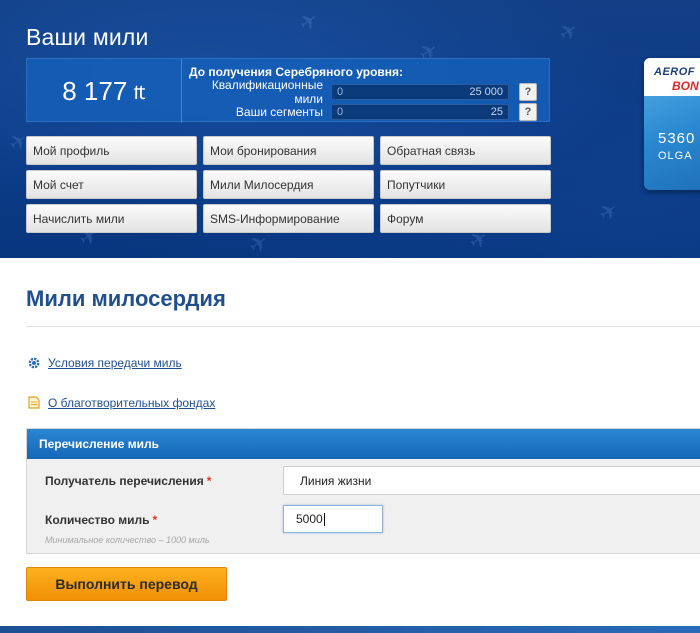 The image size is (700, 633). I want to click on segments-help-button: ?, so click(528, 112).